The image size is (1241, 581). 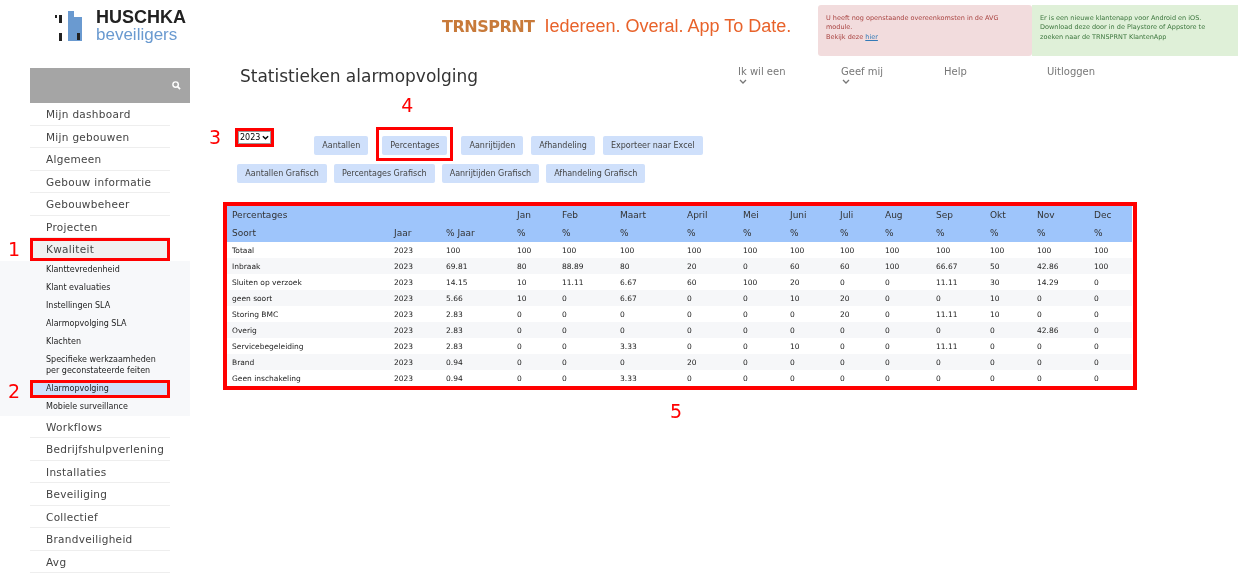 I want to click on column-header: Maart, so click(x=633, y=215).